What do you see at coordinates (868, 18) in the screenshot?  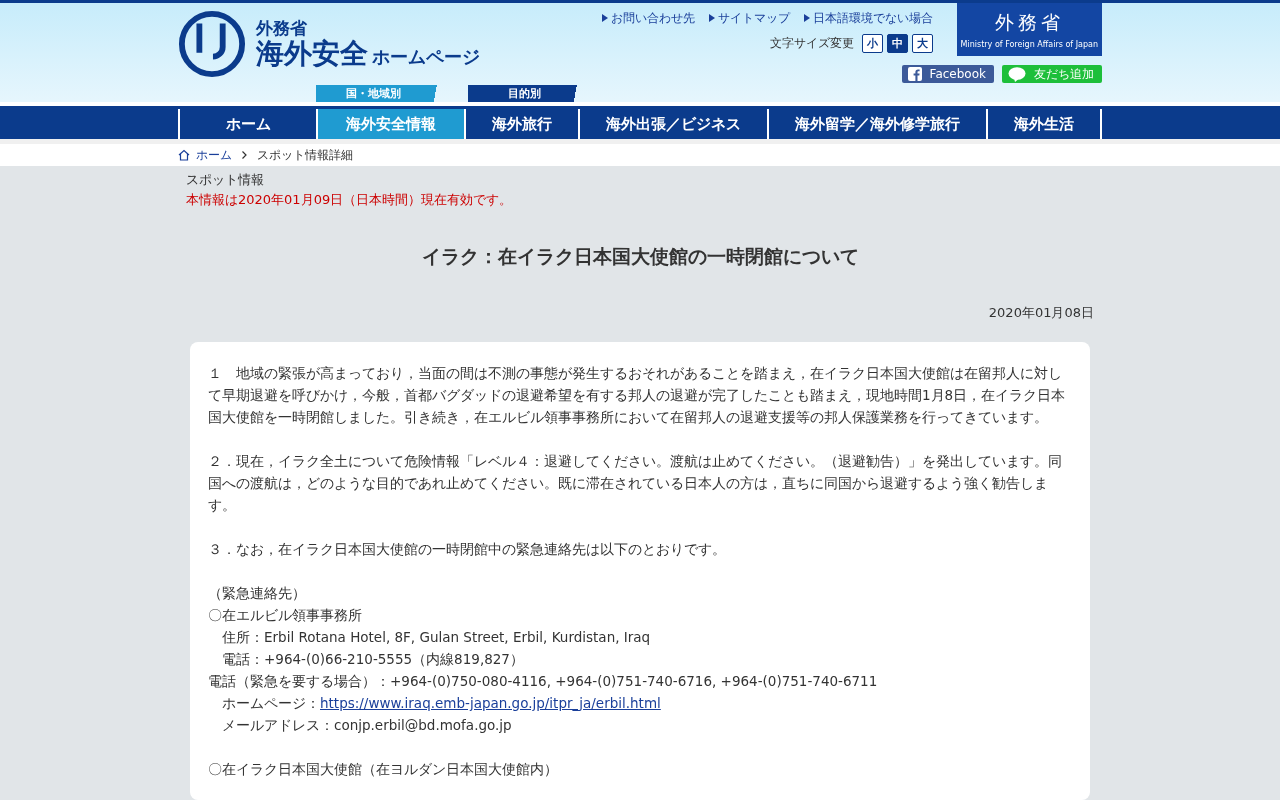 I see `utility-link: 日本語環境でない場合` at bounding box center [868, 18].